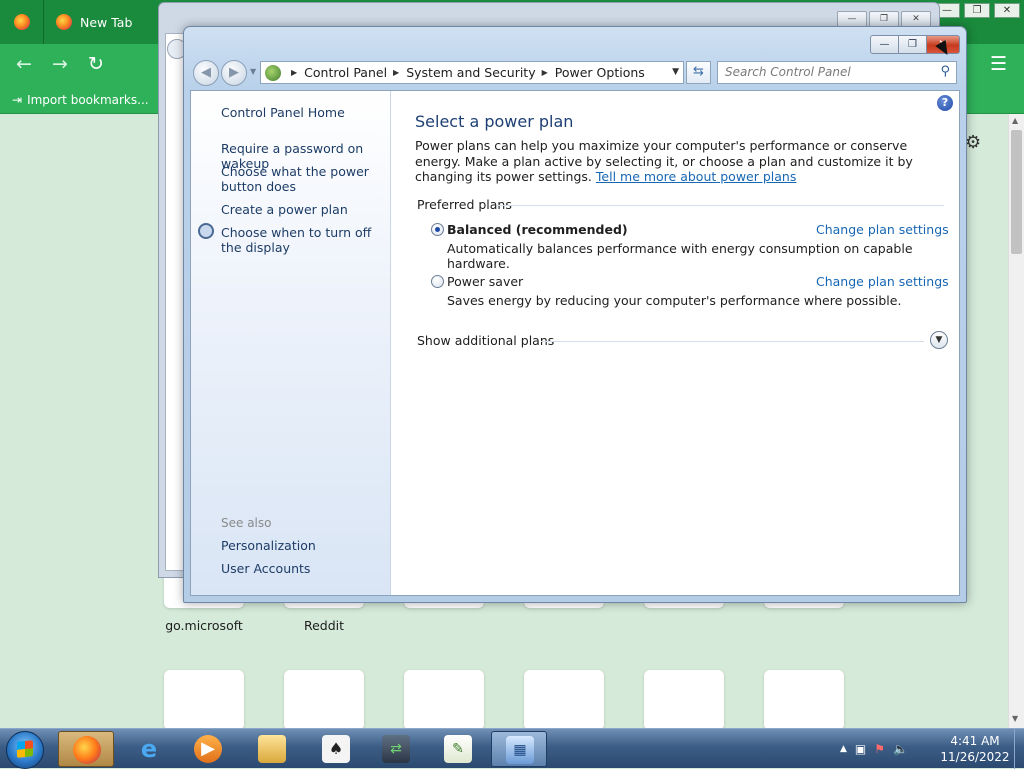  What do you see at coordinates (437, 281) in the screenshot?
I see `power-saver-plan-radio` at bounding box center [437, 281].